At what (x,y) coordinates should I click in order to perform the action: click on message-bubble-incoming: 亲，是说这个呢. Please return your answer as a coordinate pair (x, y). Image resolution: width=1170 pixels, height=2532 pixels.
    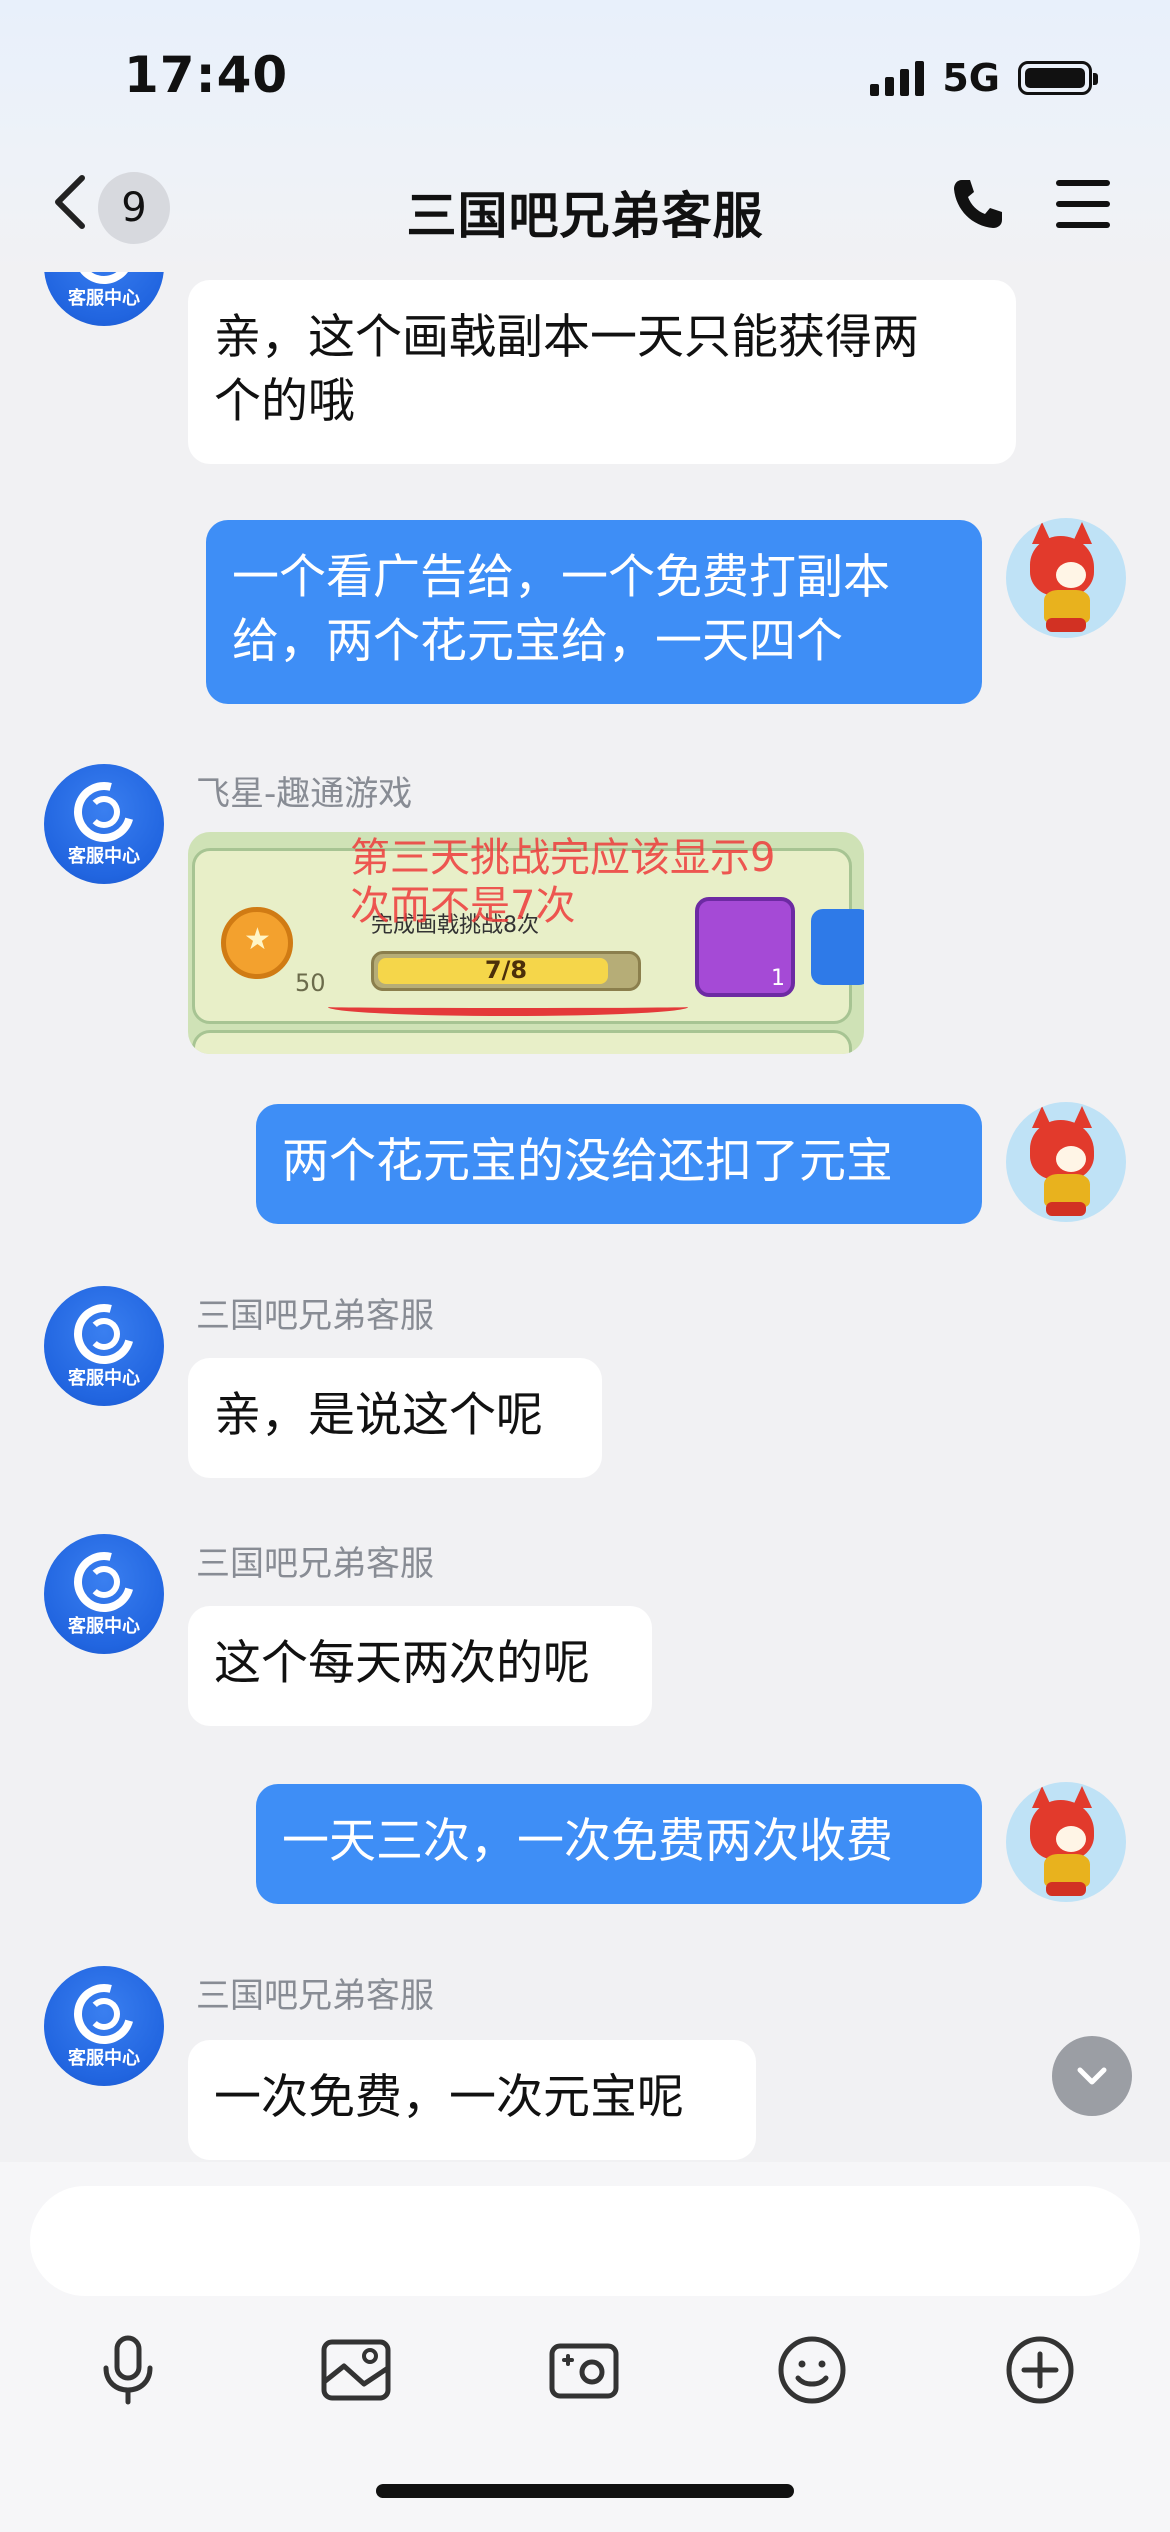
    Looking at the image, I should click on (395, 1418).